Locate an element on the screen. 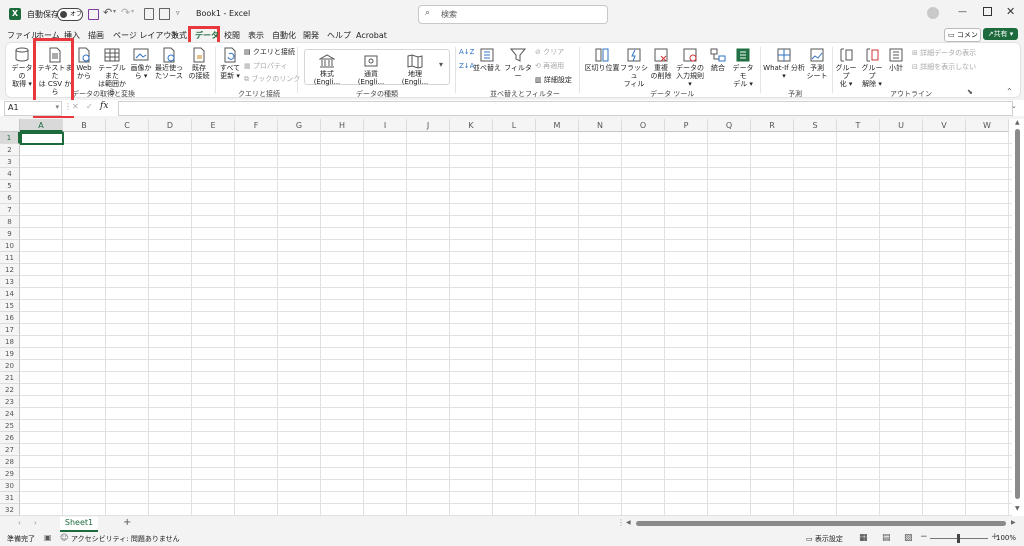 The image size is (1024, 546). row-header-13: 13 is located at coordinates (10, 282).